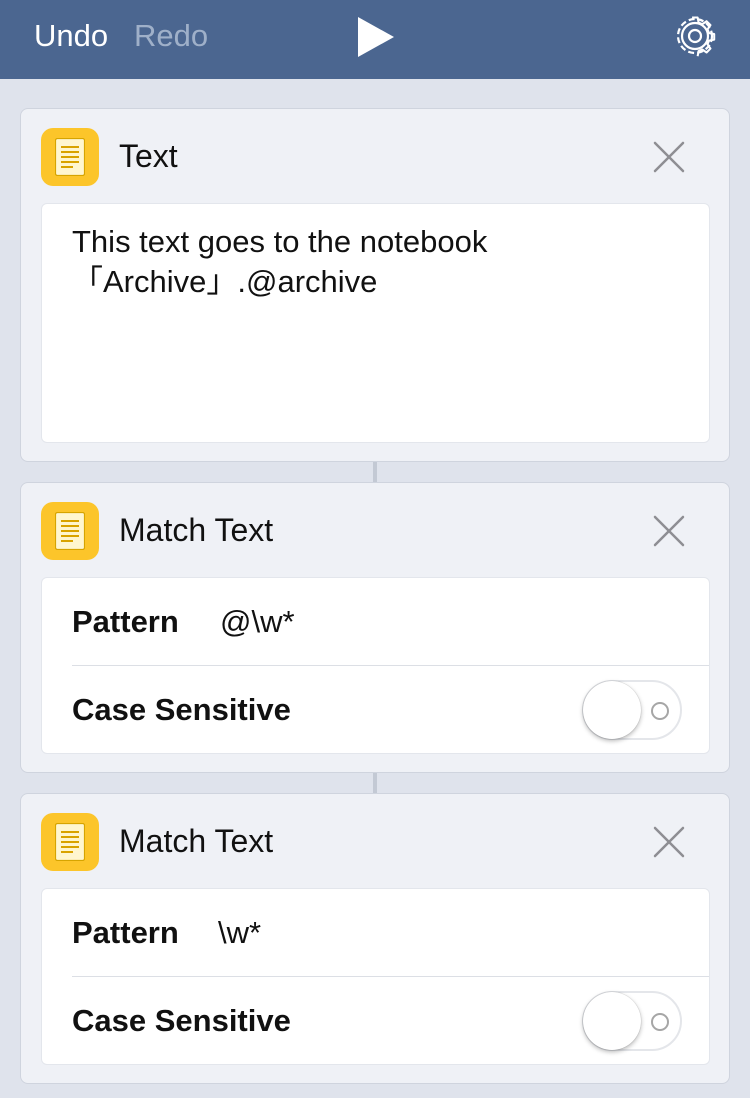 The height and width of the screenshot is (1098, 750). What do you see at coordinates (171, 36) in the screenshot?
I see `redo-button: Redo` at bounding box center [171, 36].